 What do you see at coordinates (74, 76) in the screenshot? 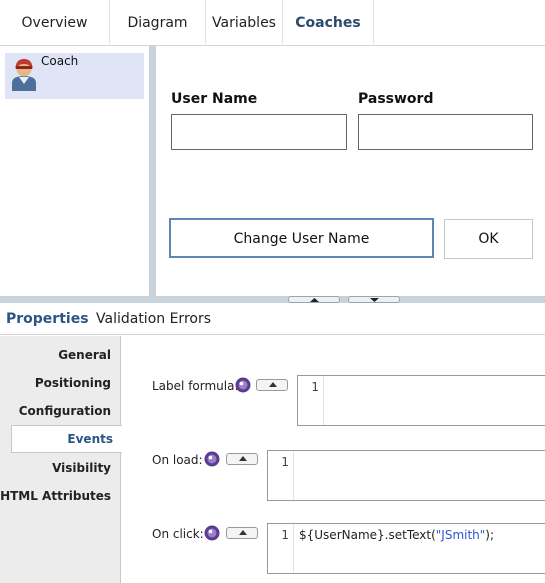
I see `coach-list-item: Coach` at bounding box center [74, 76].